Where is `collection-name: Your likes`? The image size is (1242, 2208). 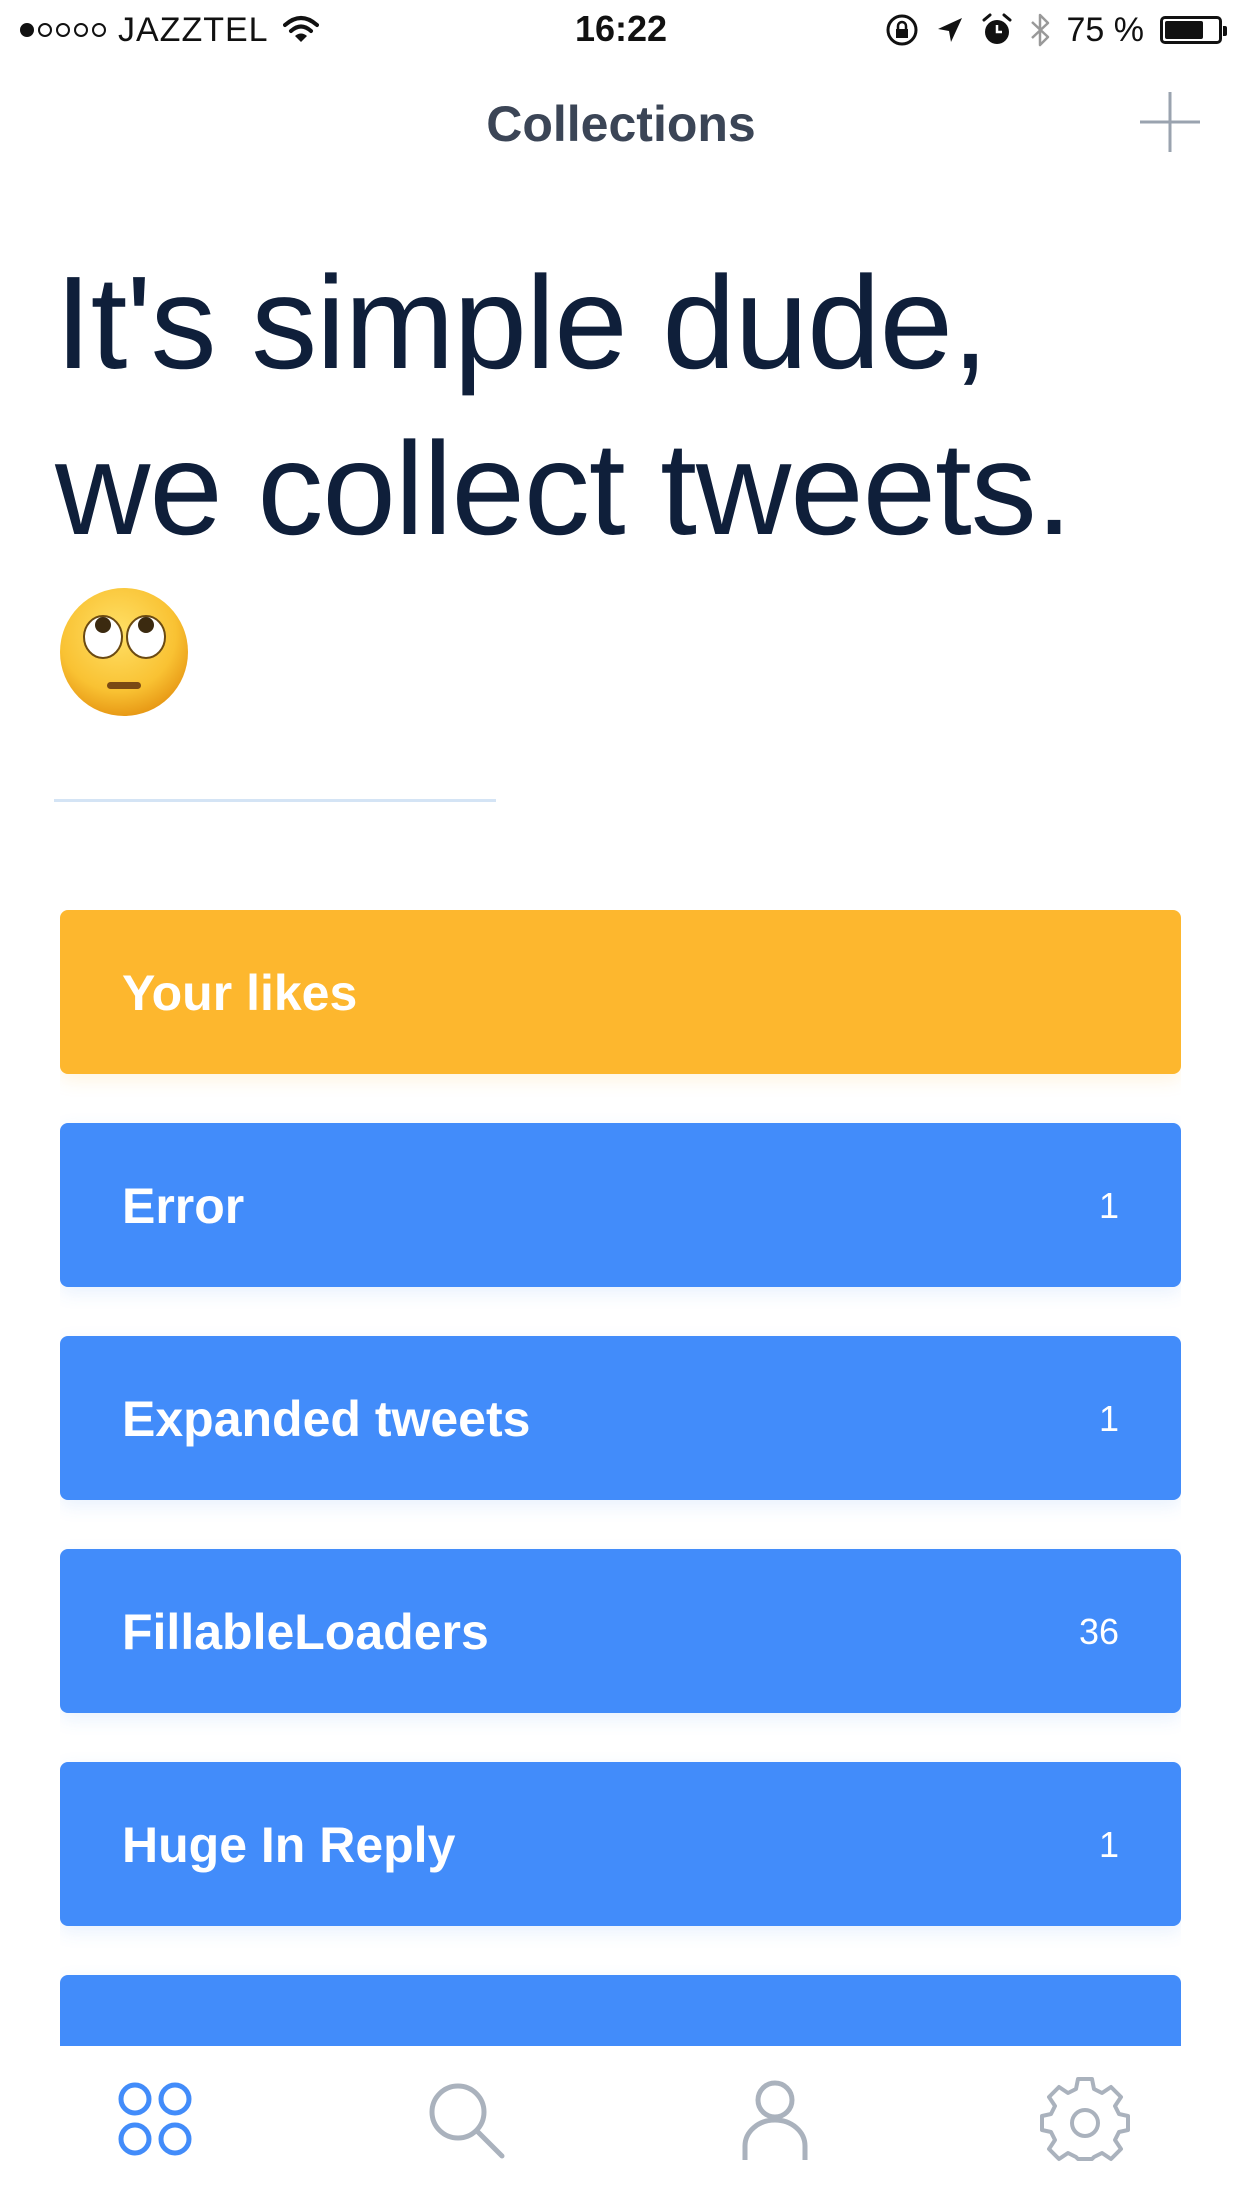
collection-name: Your likes is located at coordinates (240, 993).